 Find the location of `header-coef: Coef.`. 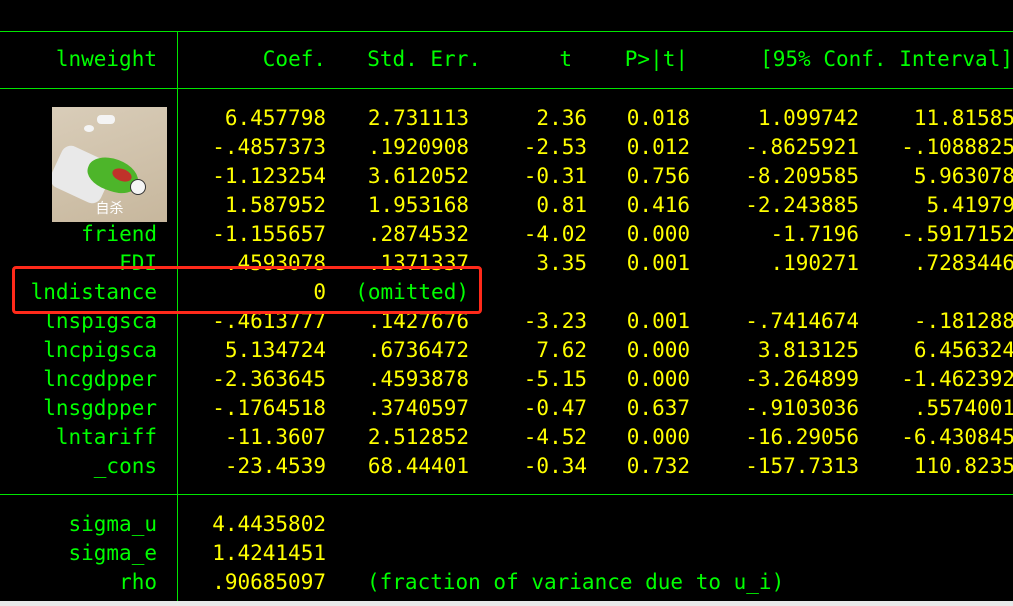

header-coef: Coef. is located at coordinates (294, 59).